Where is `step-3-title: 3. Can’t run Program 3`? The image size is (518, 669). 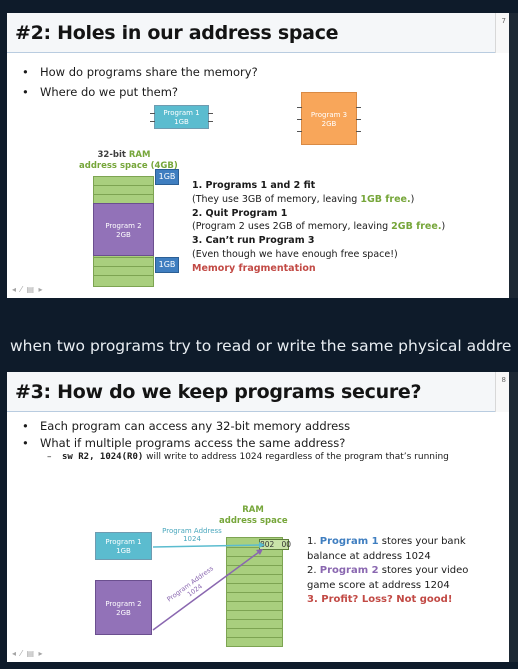
step-3-title: 3. Can’t run Program 3 is located at coordinates (253, 241).